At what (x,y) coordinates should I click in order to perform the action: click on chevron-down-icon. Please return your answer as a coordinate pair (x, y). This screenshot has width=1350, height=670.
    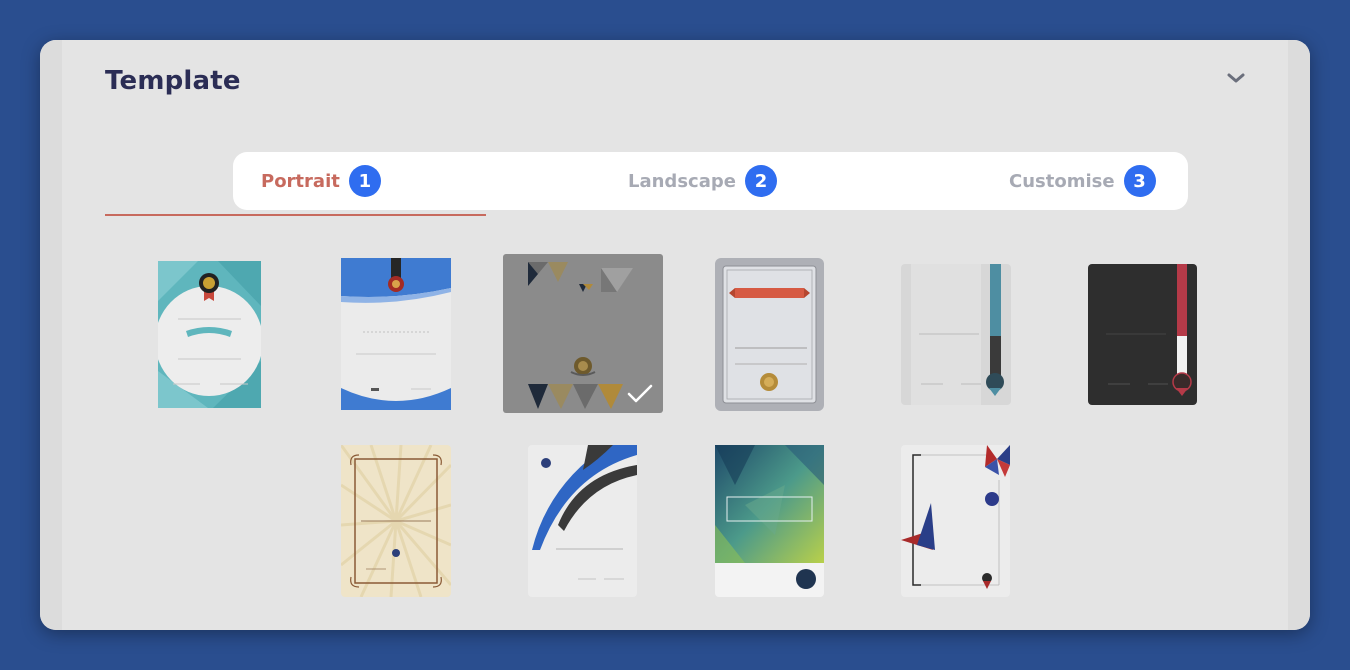
    Looking at the image, I should click on (1236, 78).